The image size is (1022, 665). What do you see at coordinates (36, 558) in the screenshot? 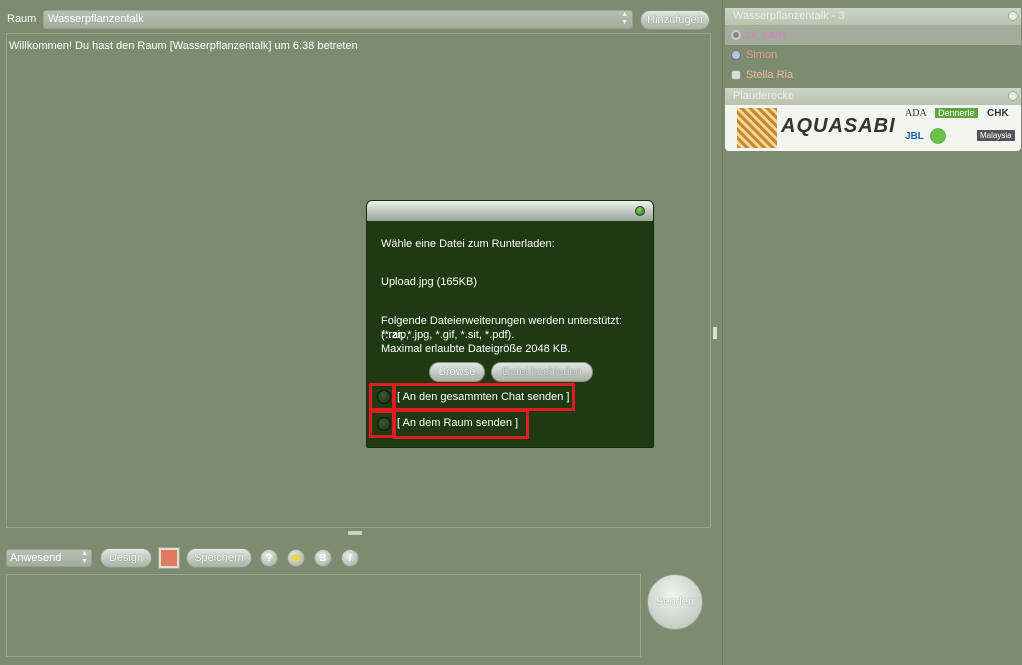
I see `status-select-value: Anwesend` at bounding box center [36, 558].